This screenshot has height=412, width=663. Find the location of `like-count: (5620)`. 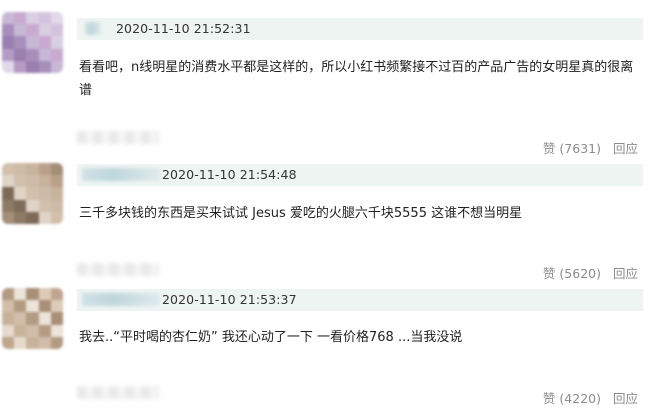

like-count: (5620) is located at coordinates (580, 273).